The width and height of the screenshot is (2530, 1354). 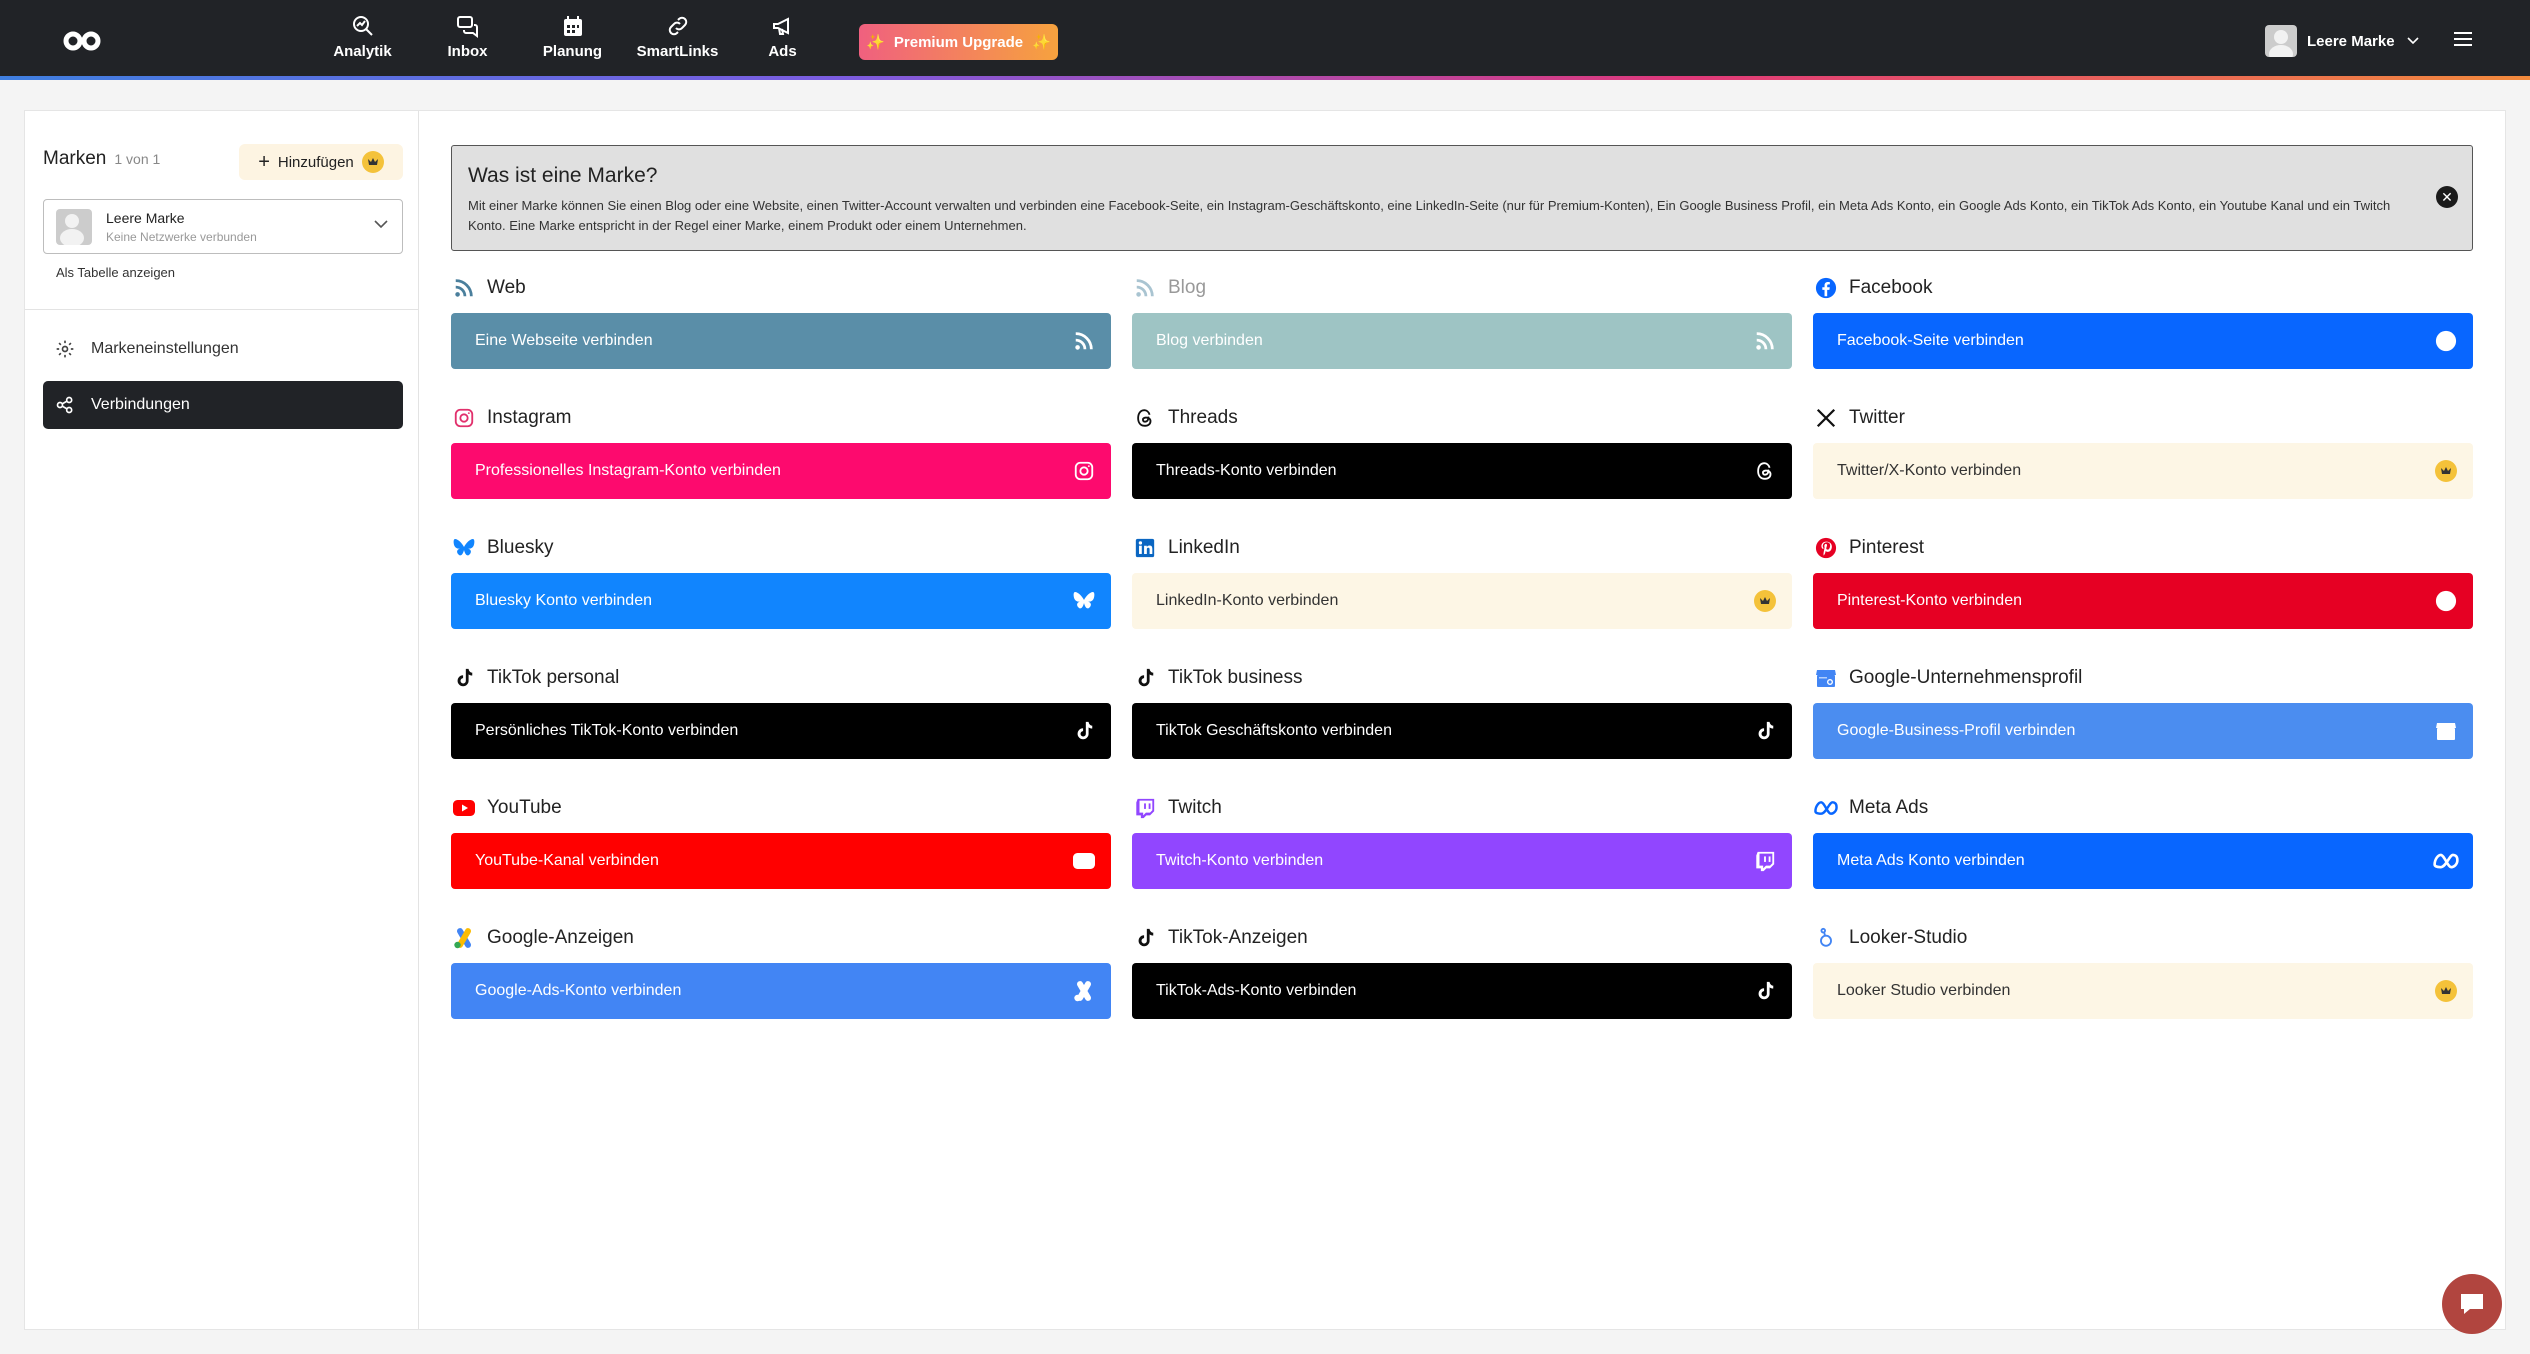 What do you see at coordinates (2143, 731) in the screenshot?
I see `connect-button: Google-Business-Profil verbinden` at bounding box center [2143, 731].